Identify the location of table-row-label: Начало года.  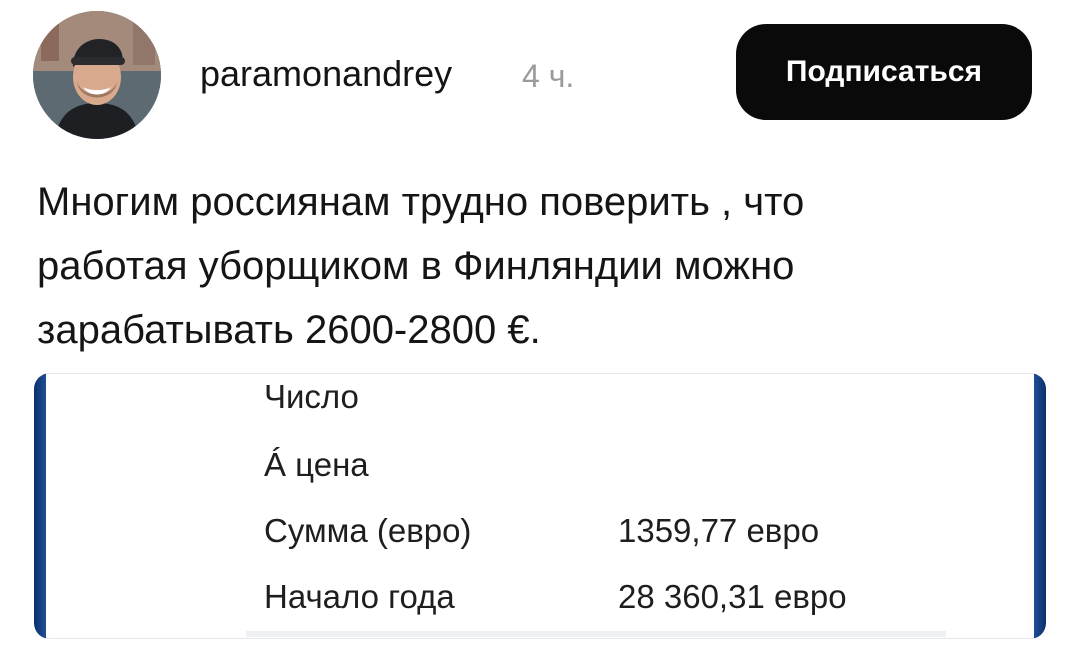
(359, 596).